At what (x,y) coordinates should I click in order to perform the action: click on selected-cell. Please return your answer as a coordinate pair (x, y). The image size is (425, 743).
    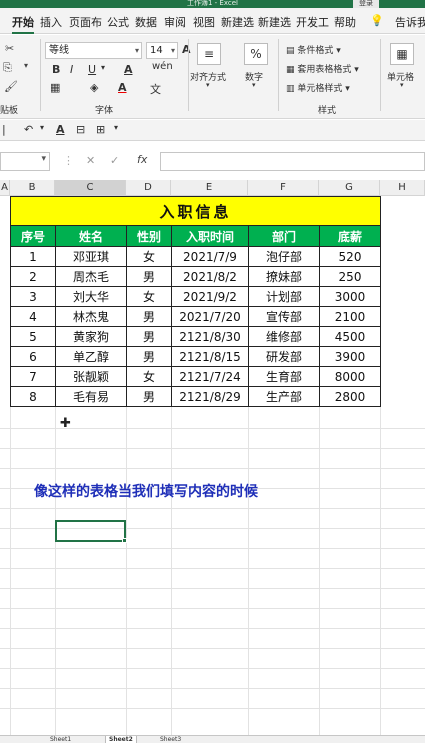
    Looking at the image, I should click on (91, 531).